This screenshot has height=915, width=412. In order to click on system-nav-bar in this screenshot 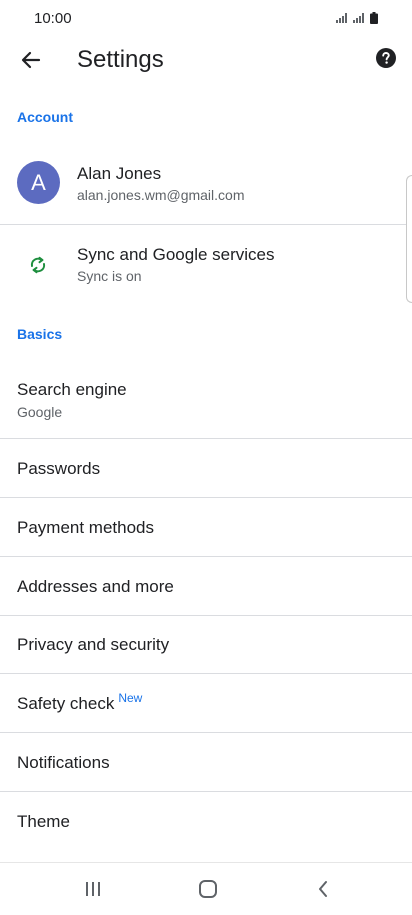, I will do `click(206, 888)`.